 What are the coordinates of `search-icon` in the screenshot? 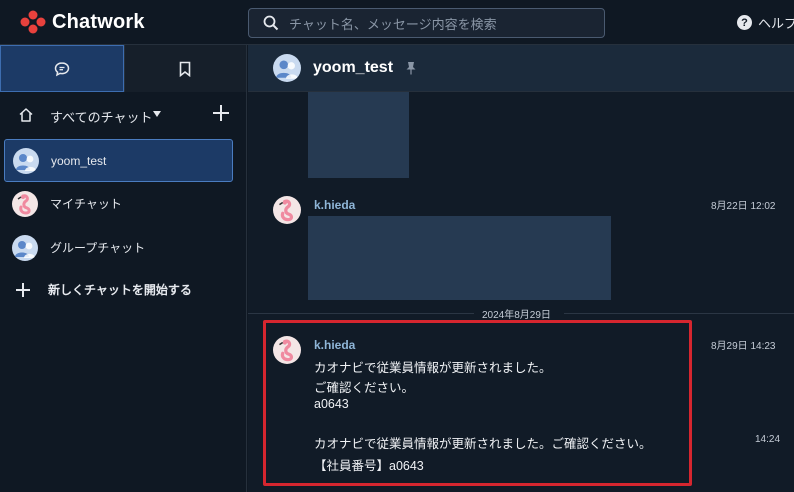 It's located at (271, 23).